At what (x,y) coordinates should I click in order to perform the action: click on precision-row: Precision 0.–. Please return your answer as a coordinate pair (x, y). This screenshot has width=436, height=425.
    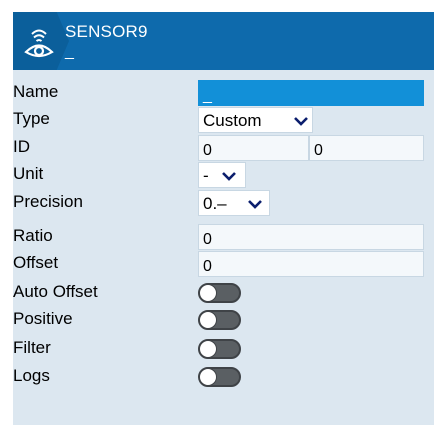
    Looking at the image, I should click on (223, 203).